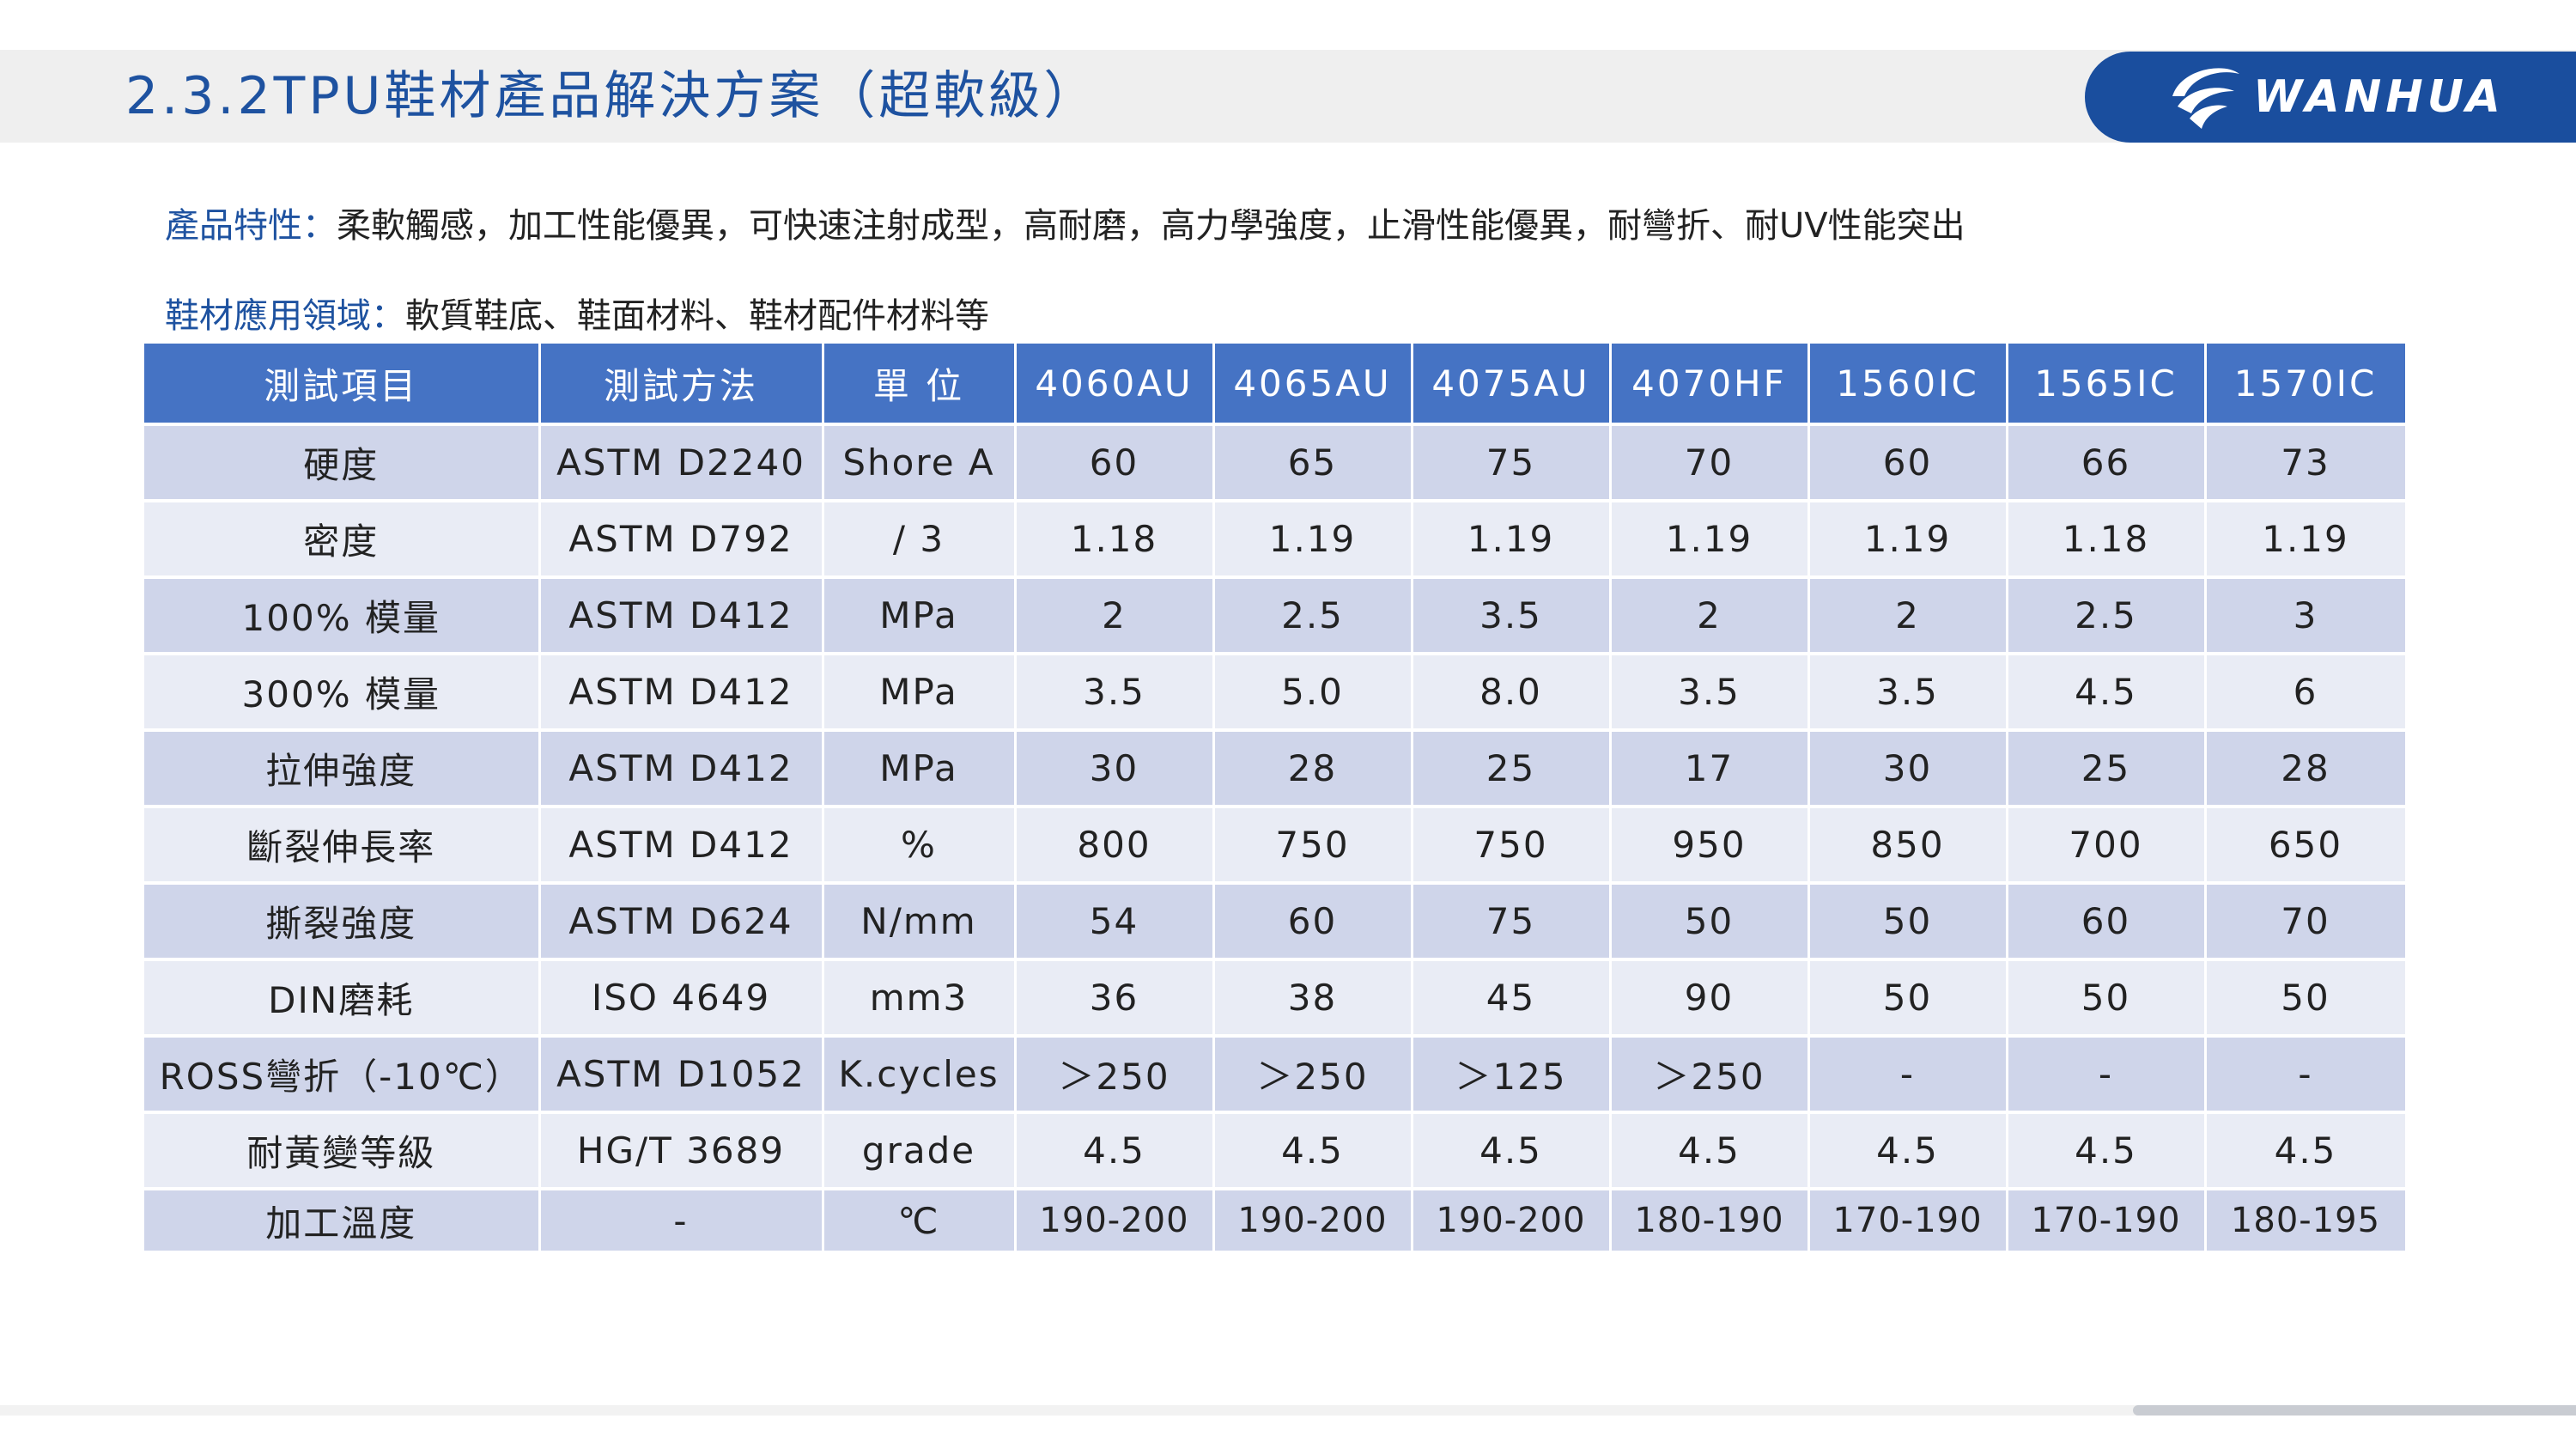  I want to click on table-cell: 6, so click(2306, 693).